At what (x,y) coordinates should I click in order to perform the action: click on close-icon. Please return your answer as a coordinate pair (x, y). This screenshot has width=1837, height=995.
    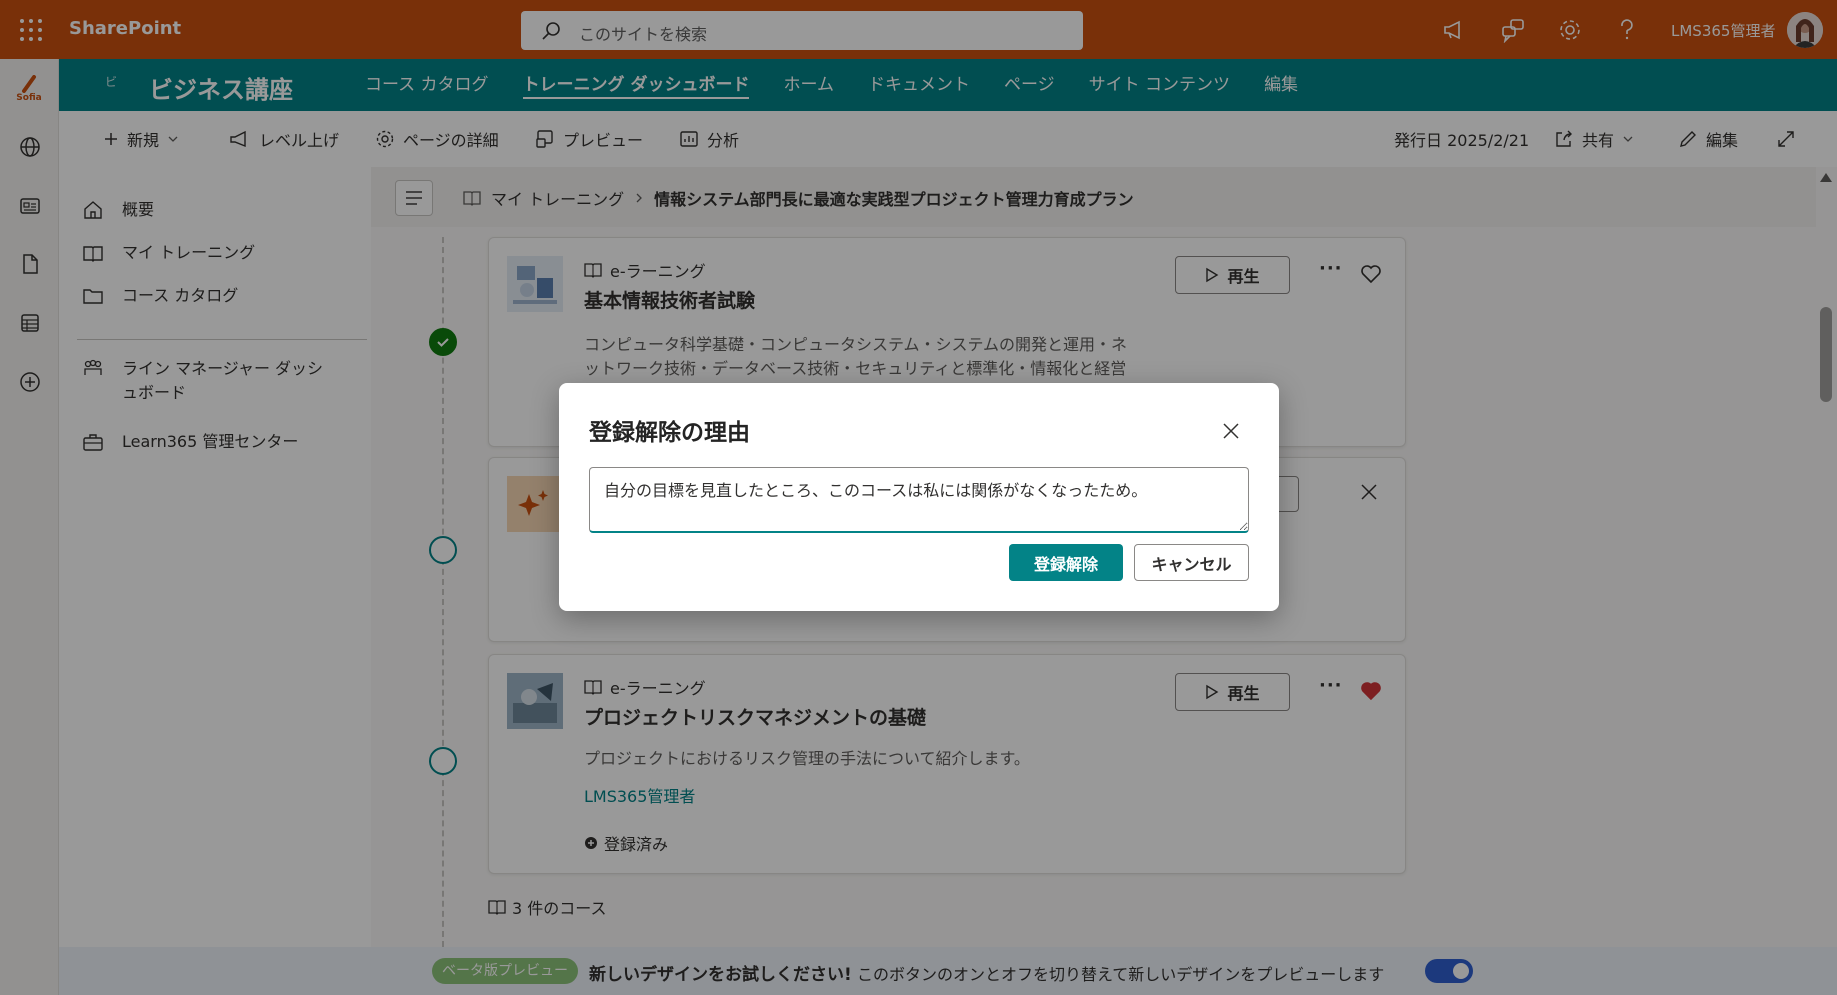
    Looking at the image, I should click on (1231, 431).